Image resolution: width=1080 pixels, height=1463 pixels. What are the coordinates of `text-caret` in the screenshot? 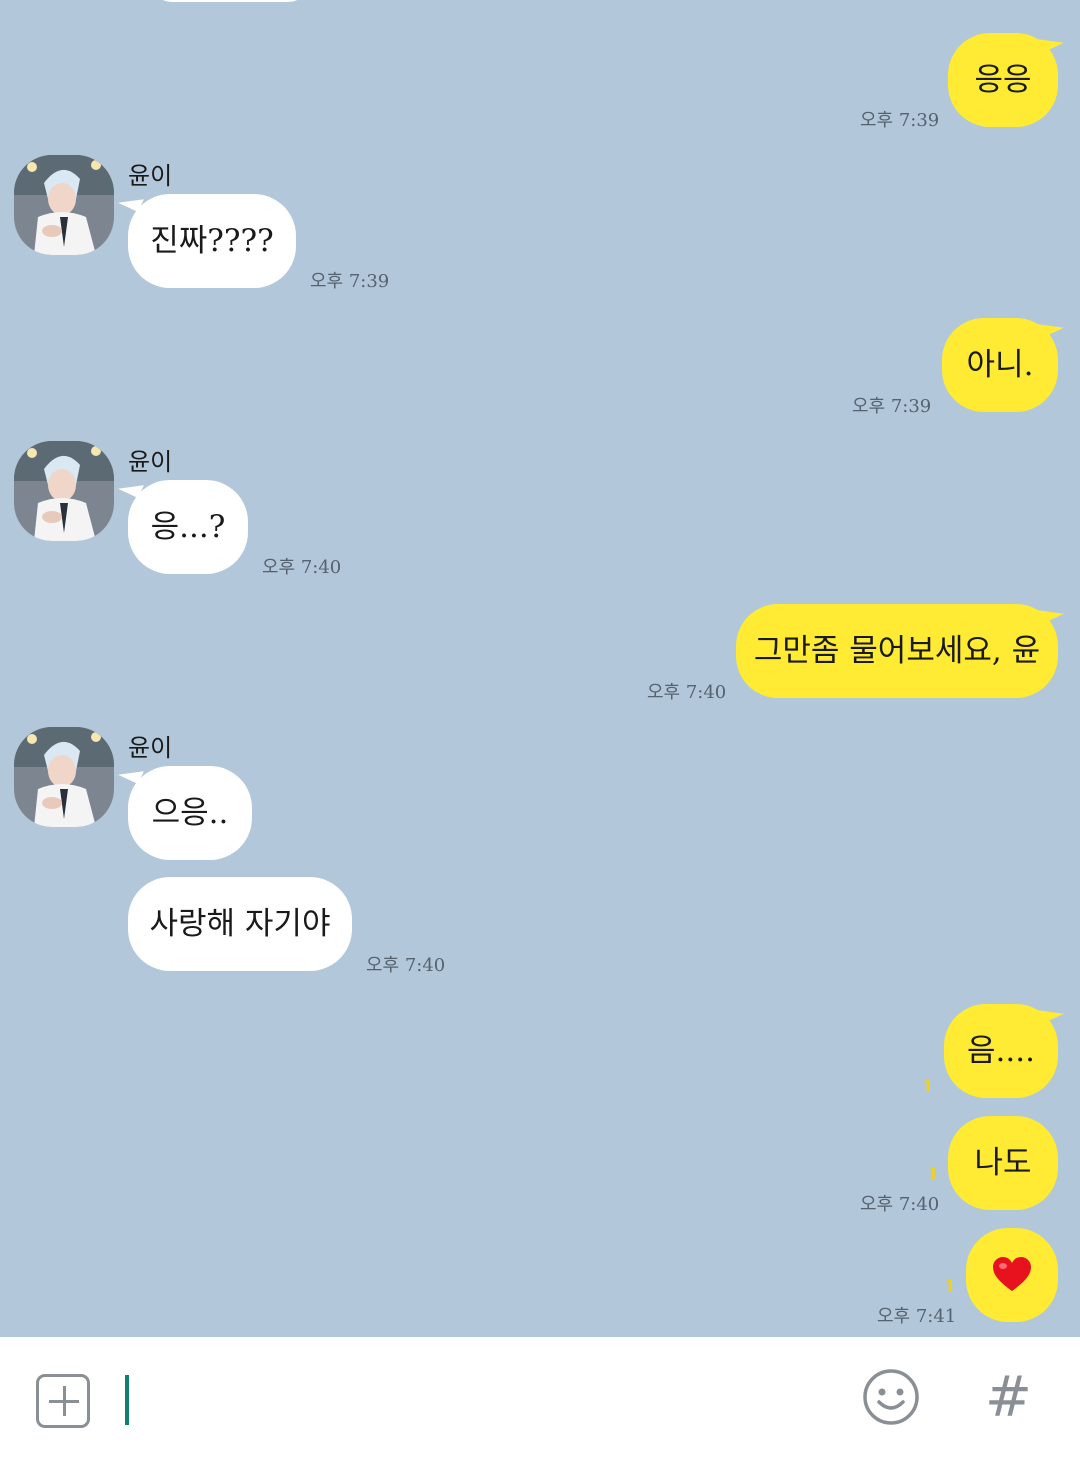 It's located at (127, 1400).